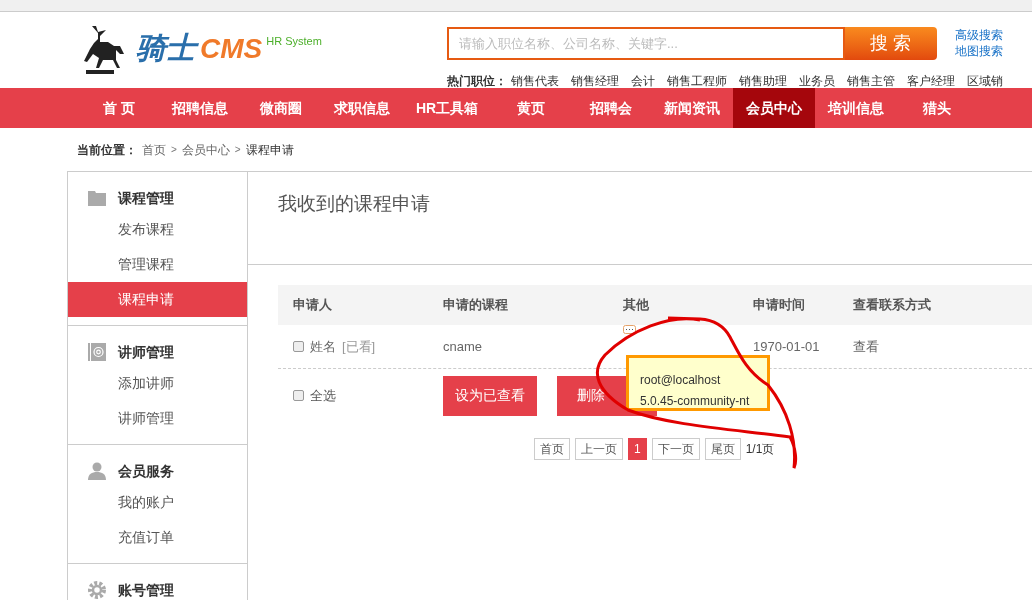 The height and width of the screenshot is (600, 1032). Describe the element at coordinates (817, 81) in the screenshot. I see `hot-job-link: 业务员` at that location.